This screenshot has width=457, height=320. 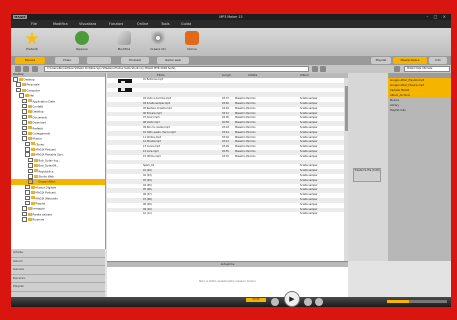 I want to click on accordion-playlist: Playlist, so click(x=58, y=287).